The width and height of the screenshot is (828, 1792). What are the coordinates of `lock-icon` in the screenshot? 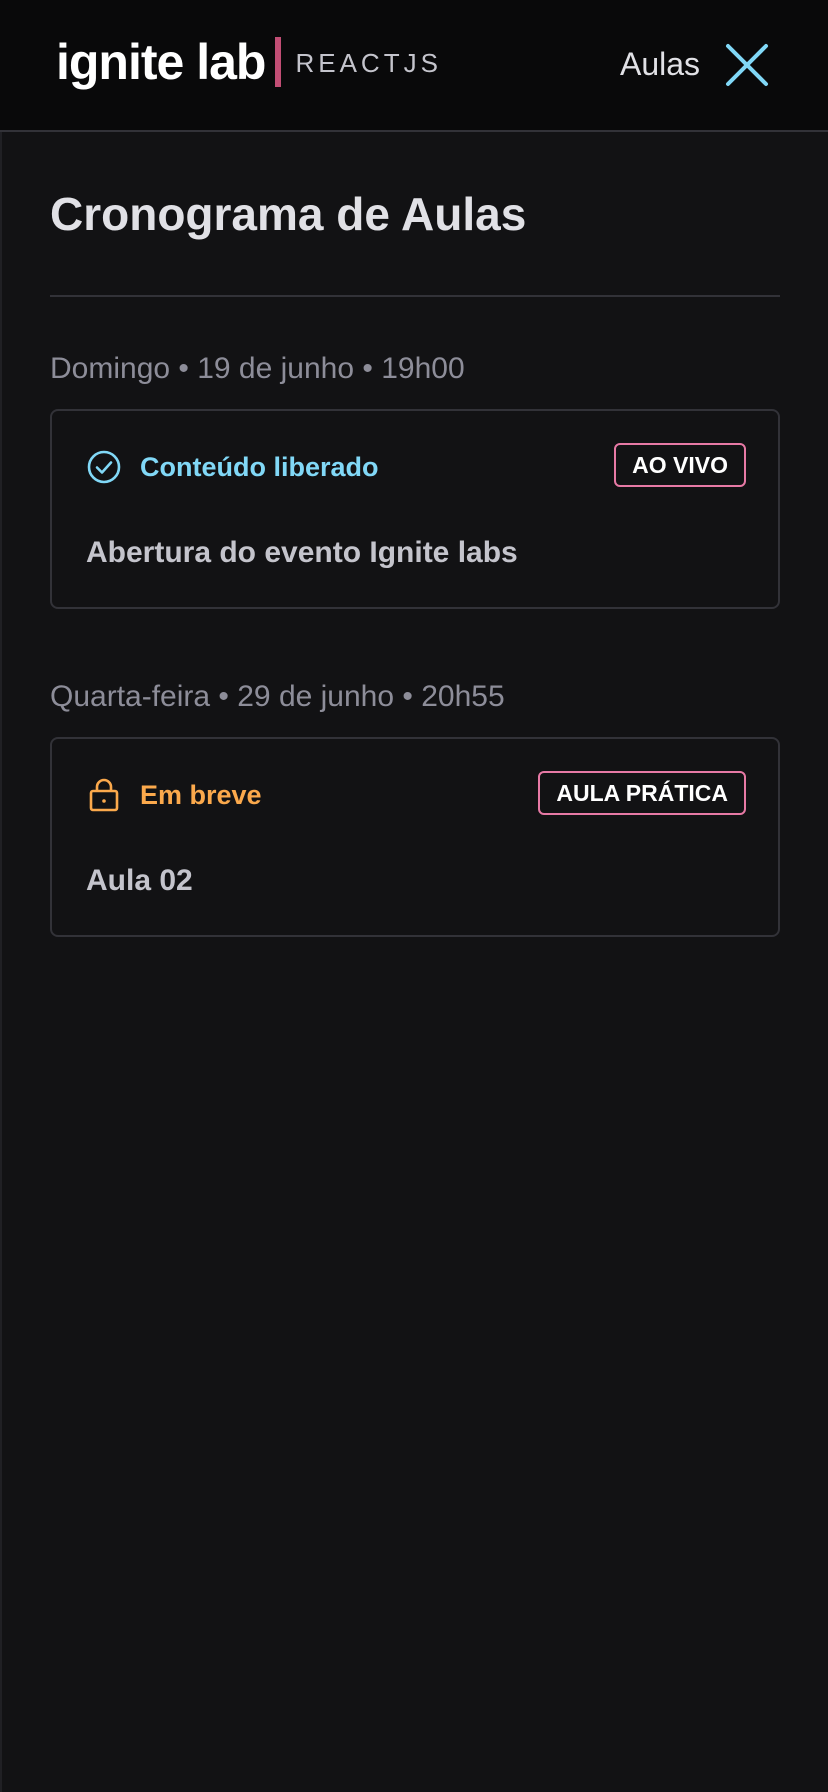 It's located at (104, 795).